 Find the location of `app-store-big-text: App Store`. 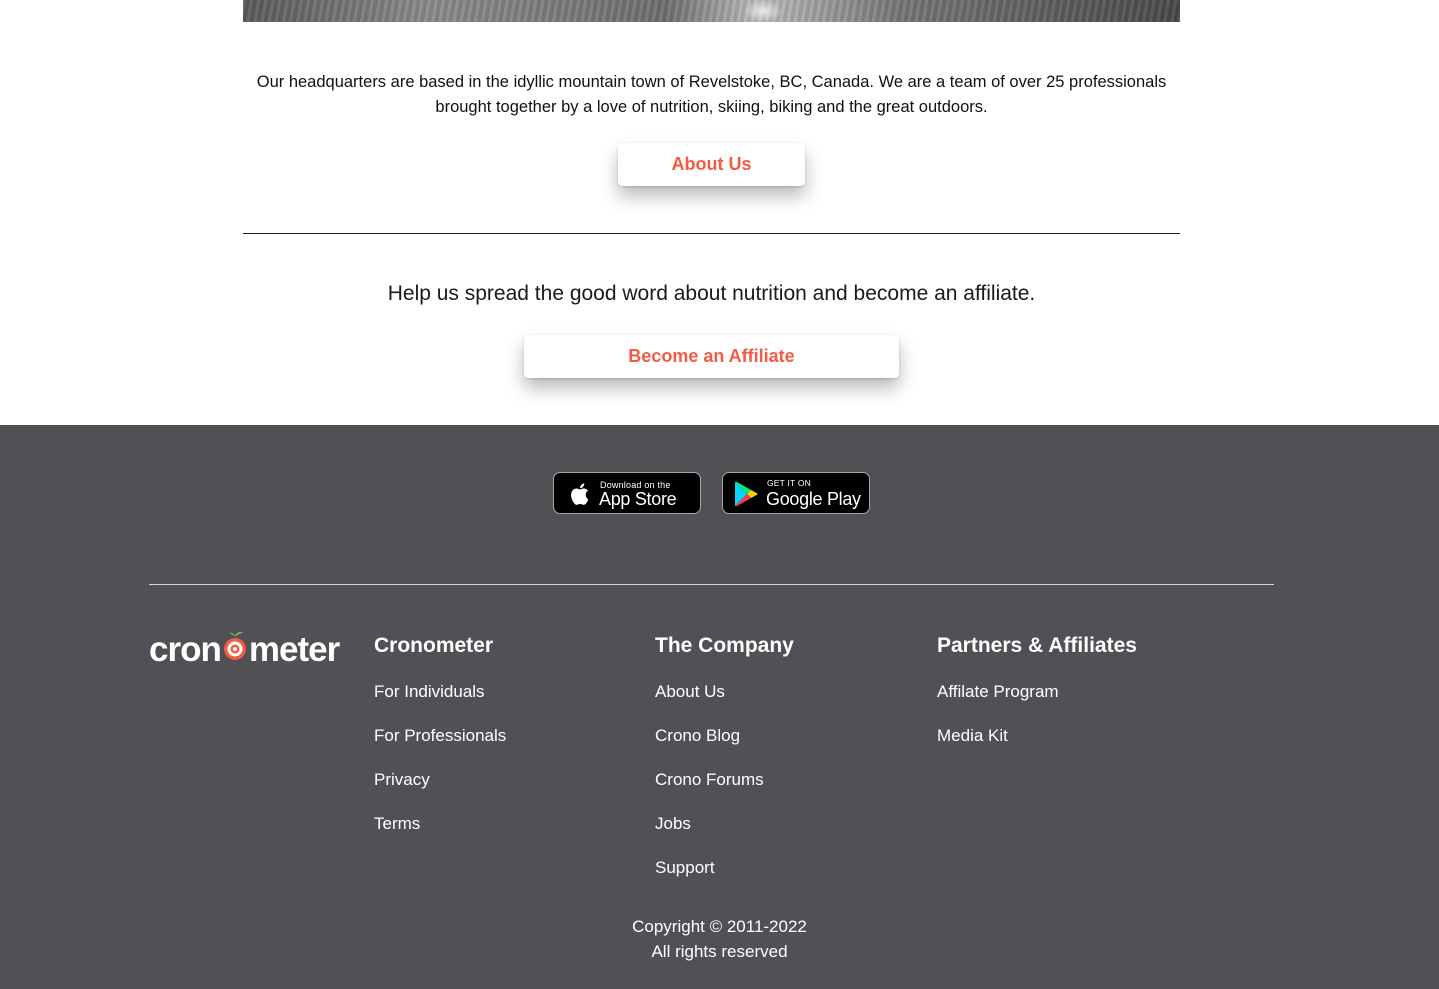

app-store-big-text: App Store is located at coordinates (638, 499).